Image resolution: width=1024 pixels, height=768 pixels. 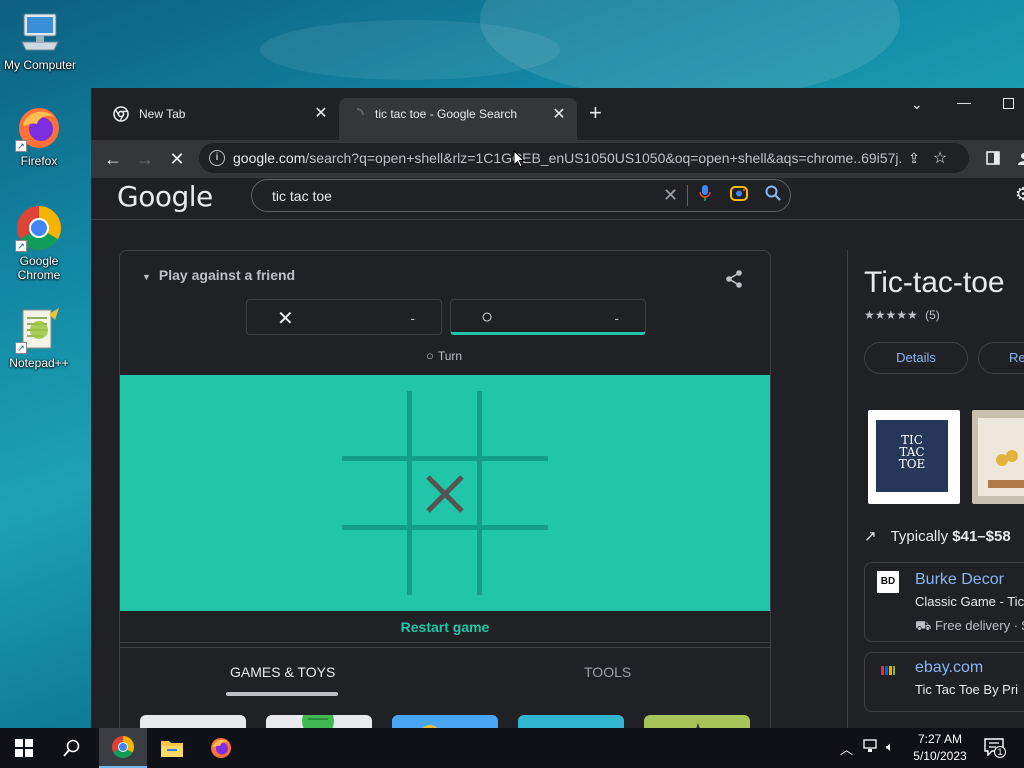 I want to click on google-header: Google tic tac toe ✕ ⚙, so click(x=557, y=199).